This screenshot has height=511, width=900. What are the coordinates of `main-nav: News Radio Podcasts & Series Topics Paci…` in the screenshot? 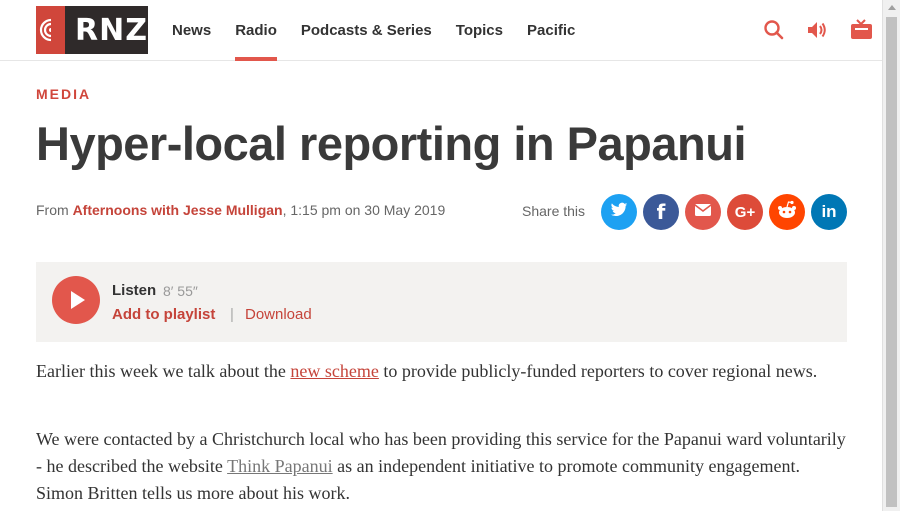 It's located at (373, 30).